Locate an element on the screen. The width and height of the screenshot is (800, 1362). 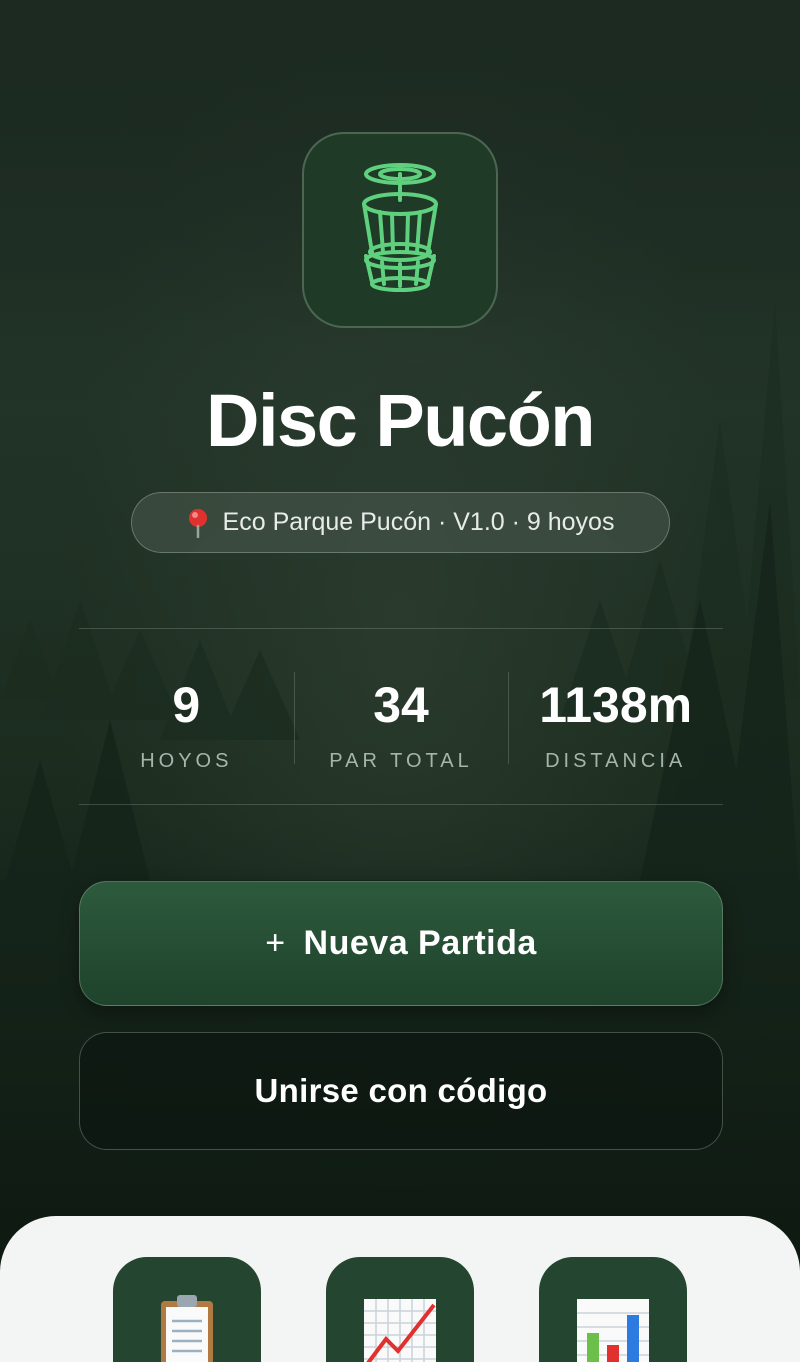
plus-icon: + is located at coordinates (275, 943).